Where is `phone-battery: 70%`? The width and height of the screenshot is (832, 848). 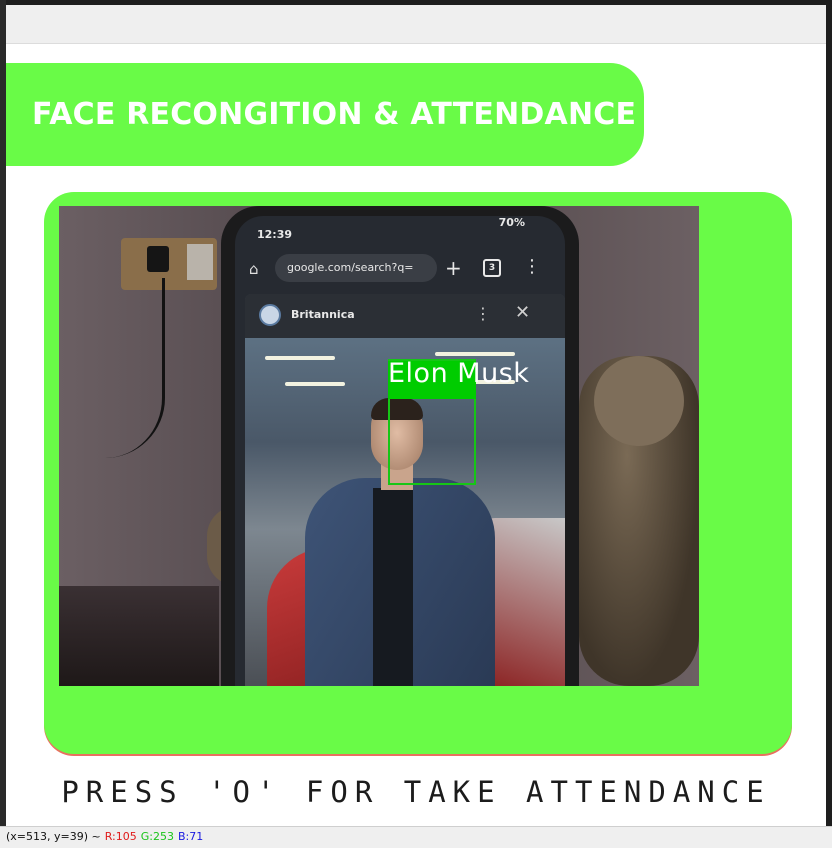
phone-battery: 70% is located at coordinates (511, 222).